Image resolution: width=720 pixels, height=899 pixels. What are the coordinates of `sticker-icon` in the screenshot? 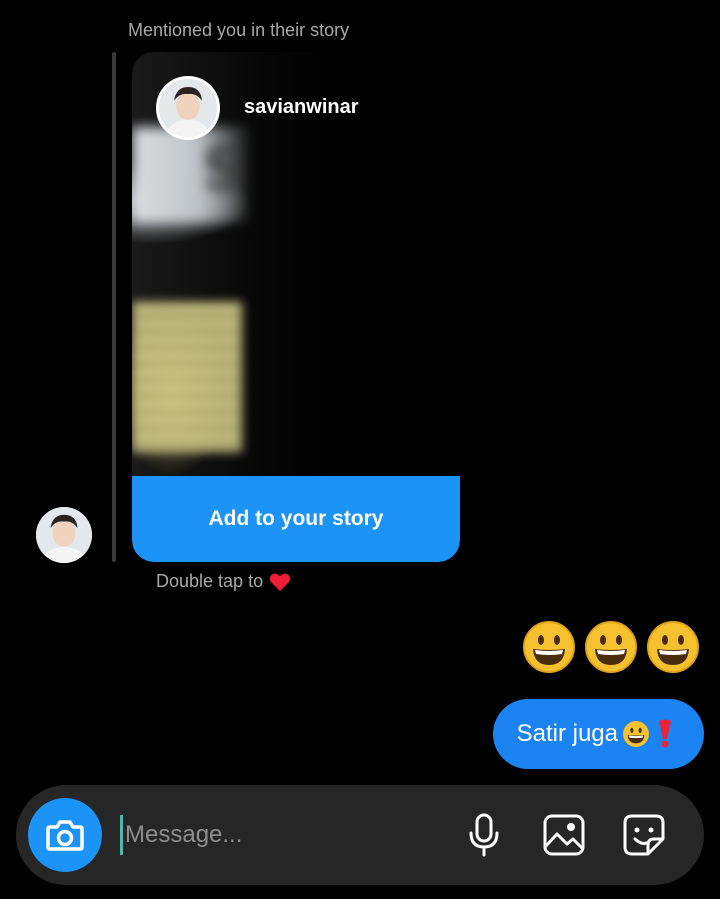 It's located at (644, 835).